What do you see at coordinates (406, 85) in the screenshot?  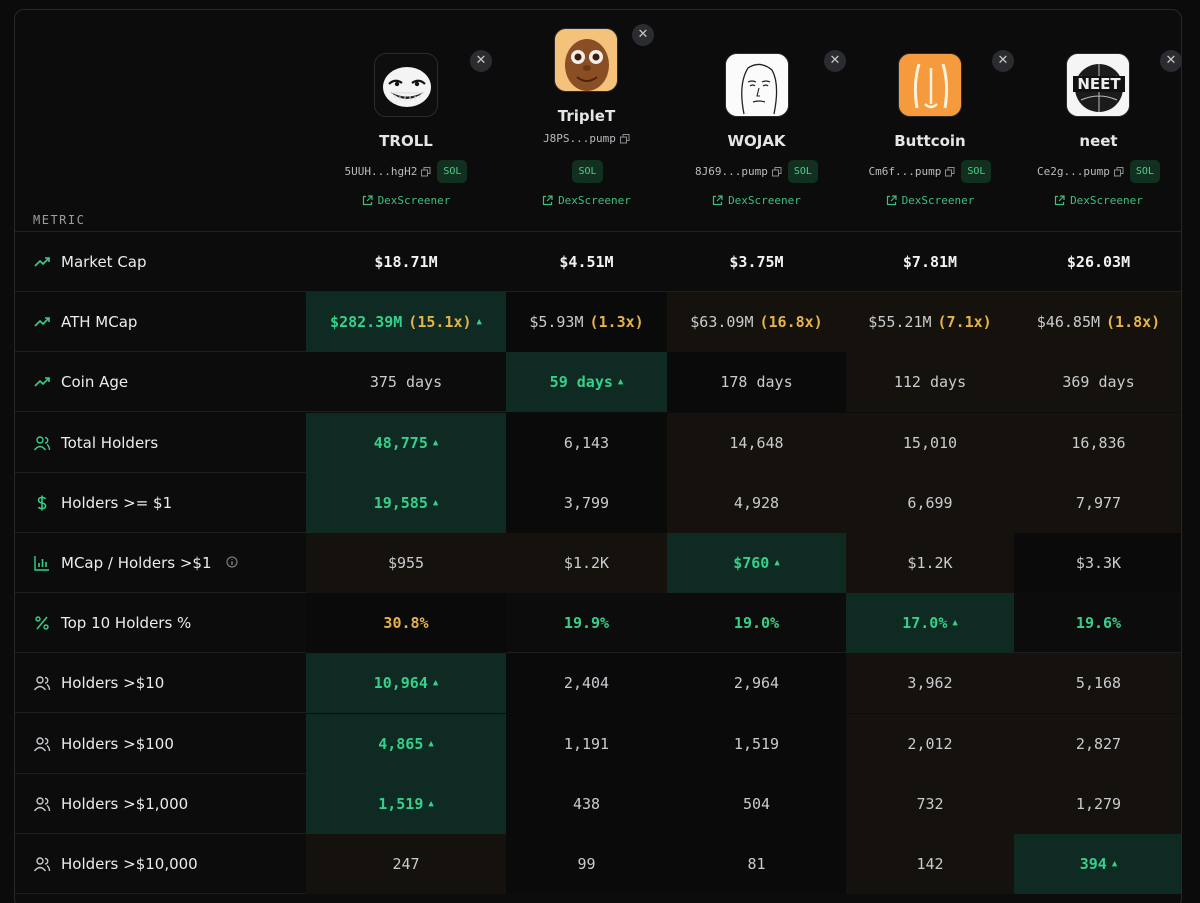 I see `troll-face-icon` at bounding box center [406, 85].